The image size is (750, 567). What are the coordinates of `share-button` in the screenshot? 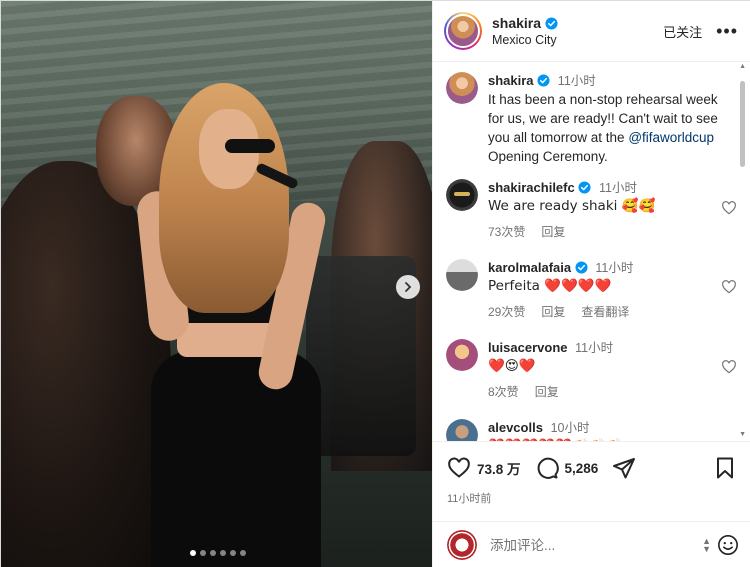 It's located at (624, 468).